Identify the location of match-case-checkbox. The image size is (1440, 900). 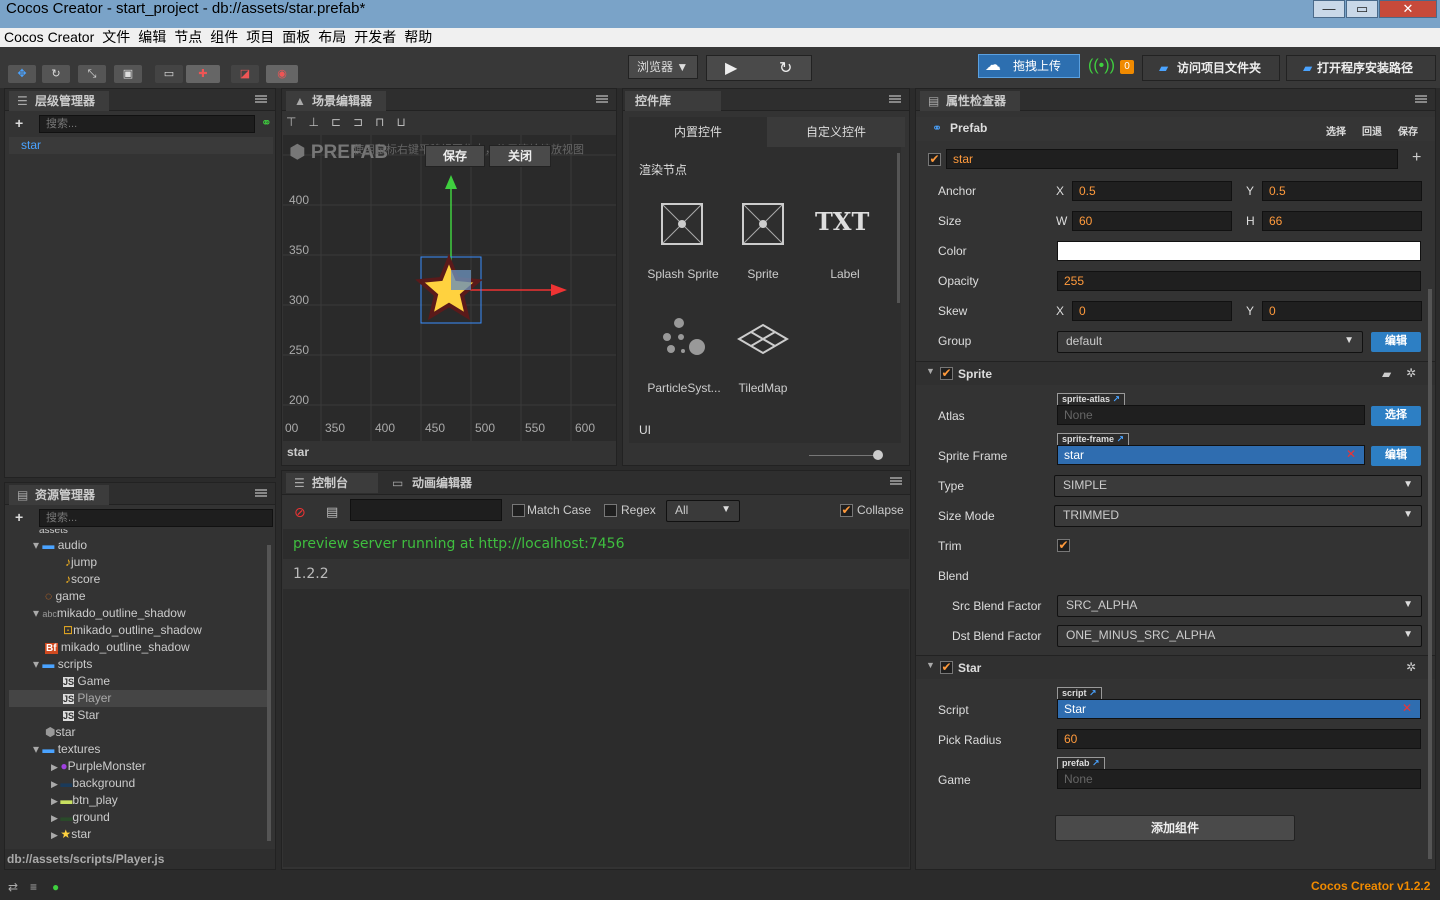
(518, 510).